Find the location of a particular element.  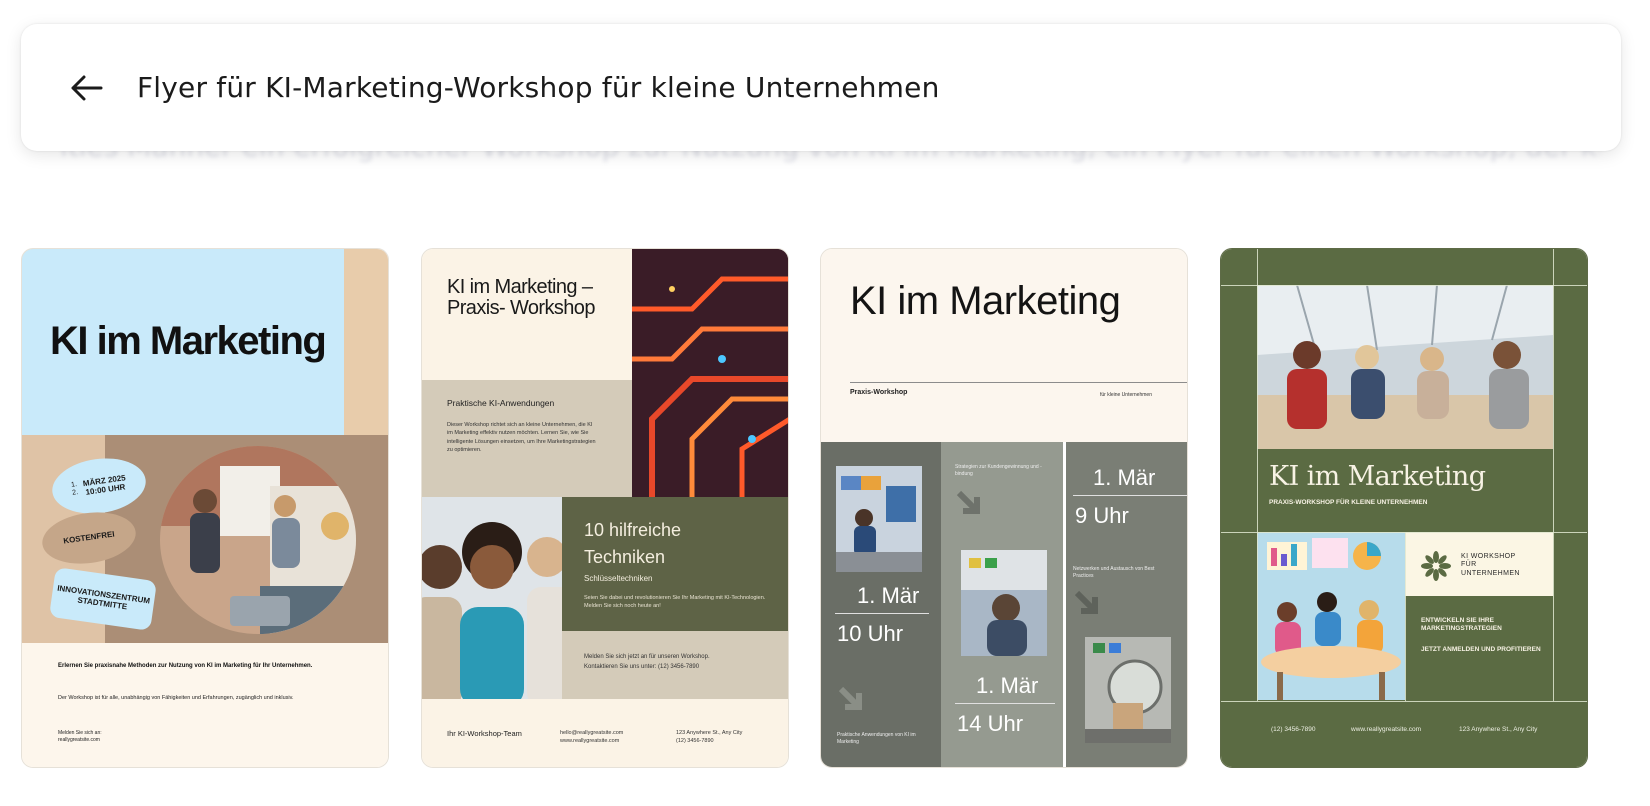

meeting-photo is located at coordinates (1405, 367).